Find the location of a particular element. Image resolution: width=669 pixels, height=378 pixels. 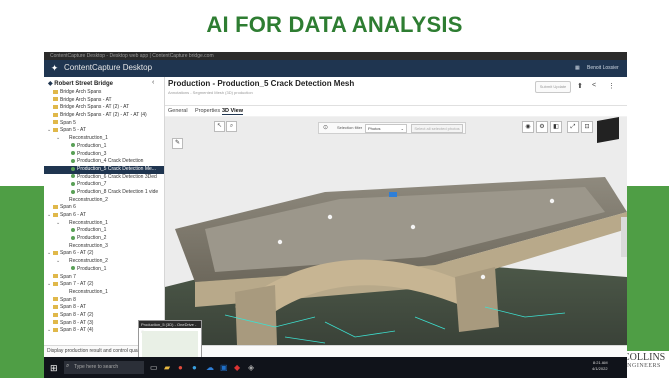

logo-text: COLLINS is located at coordinates (644, 357).